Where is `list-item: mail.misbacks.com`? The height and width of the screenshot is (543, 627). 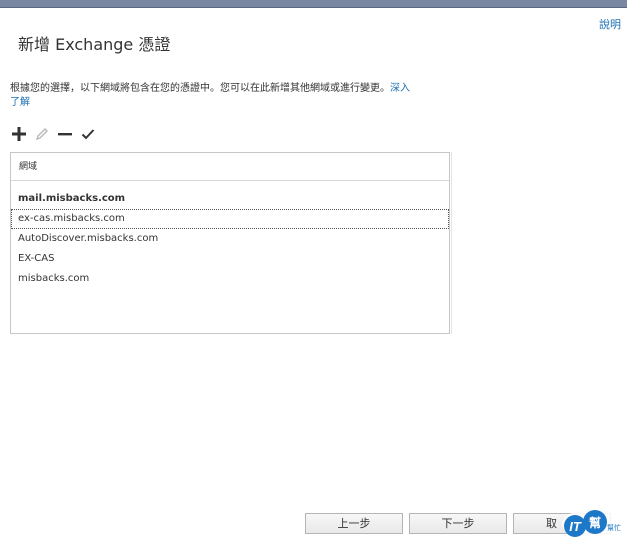 list-item: mail.misbacks.com is located at coordinates (230, 199).